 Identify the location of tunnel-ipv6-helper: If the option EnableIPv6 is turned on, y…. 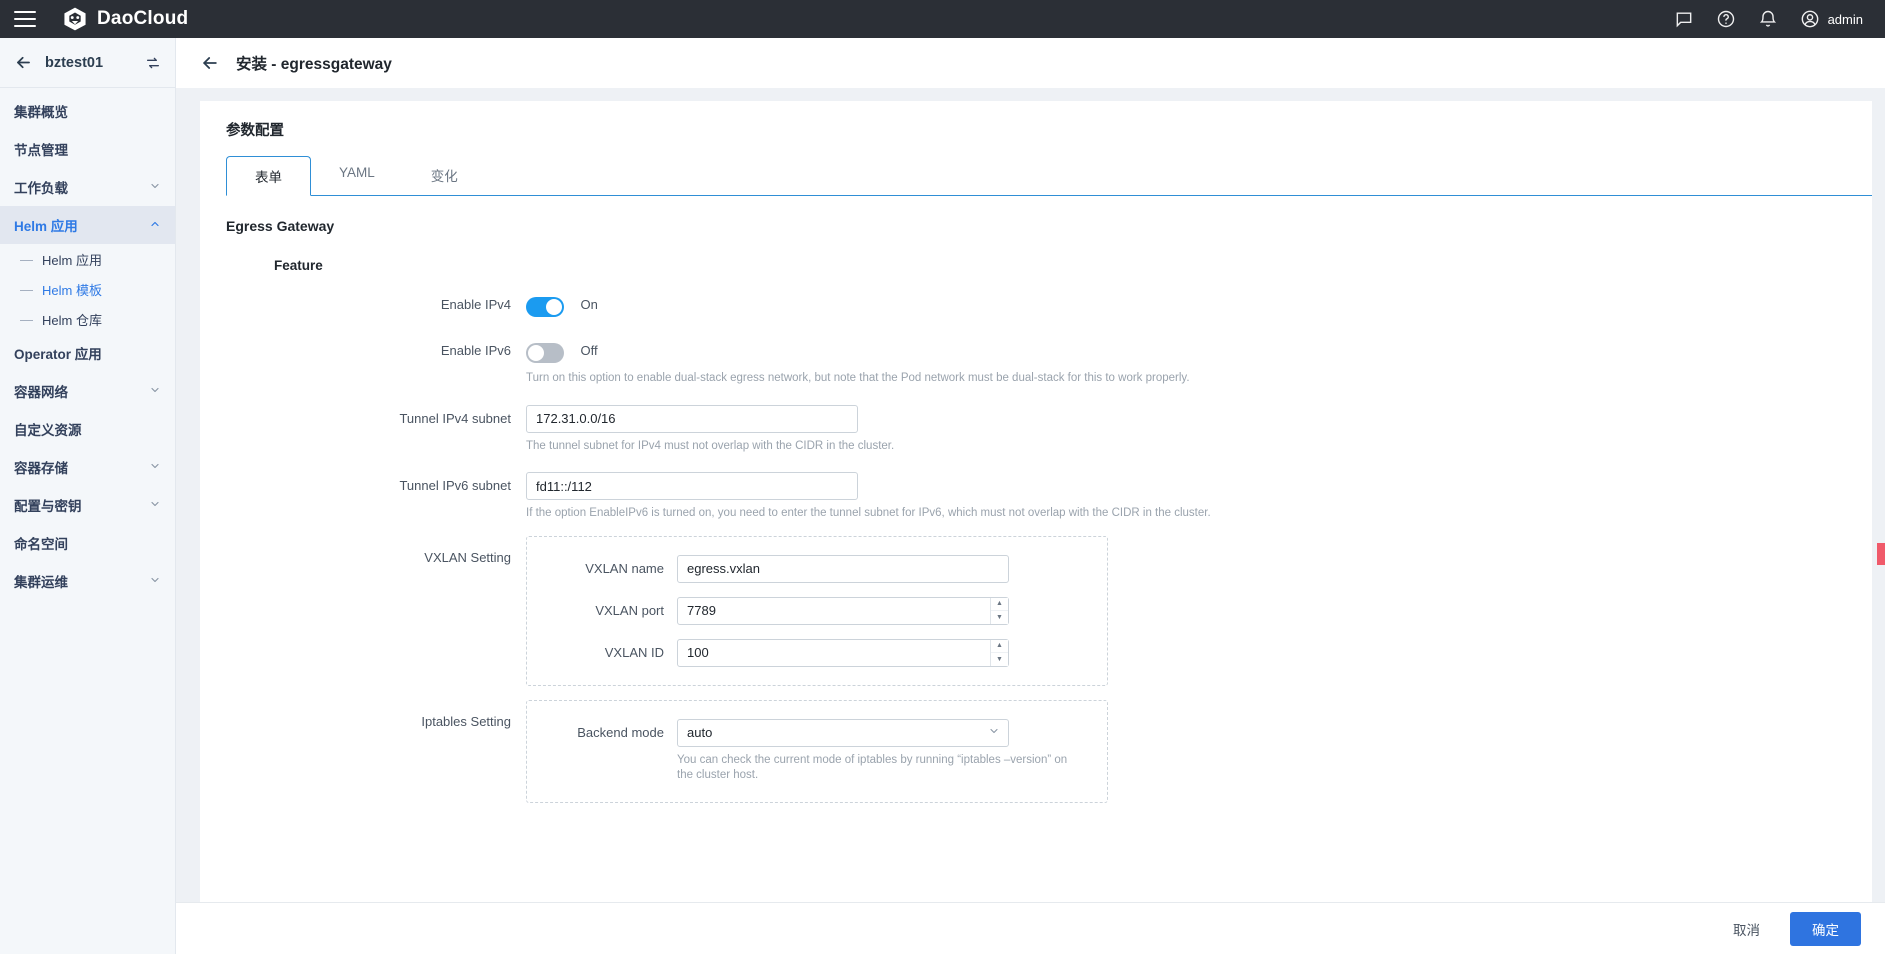
(868, 513).